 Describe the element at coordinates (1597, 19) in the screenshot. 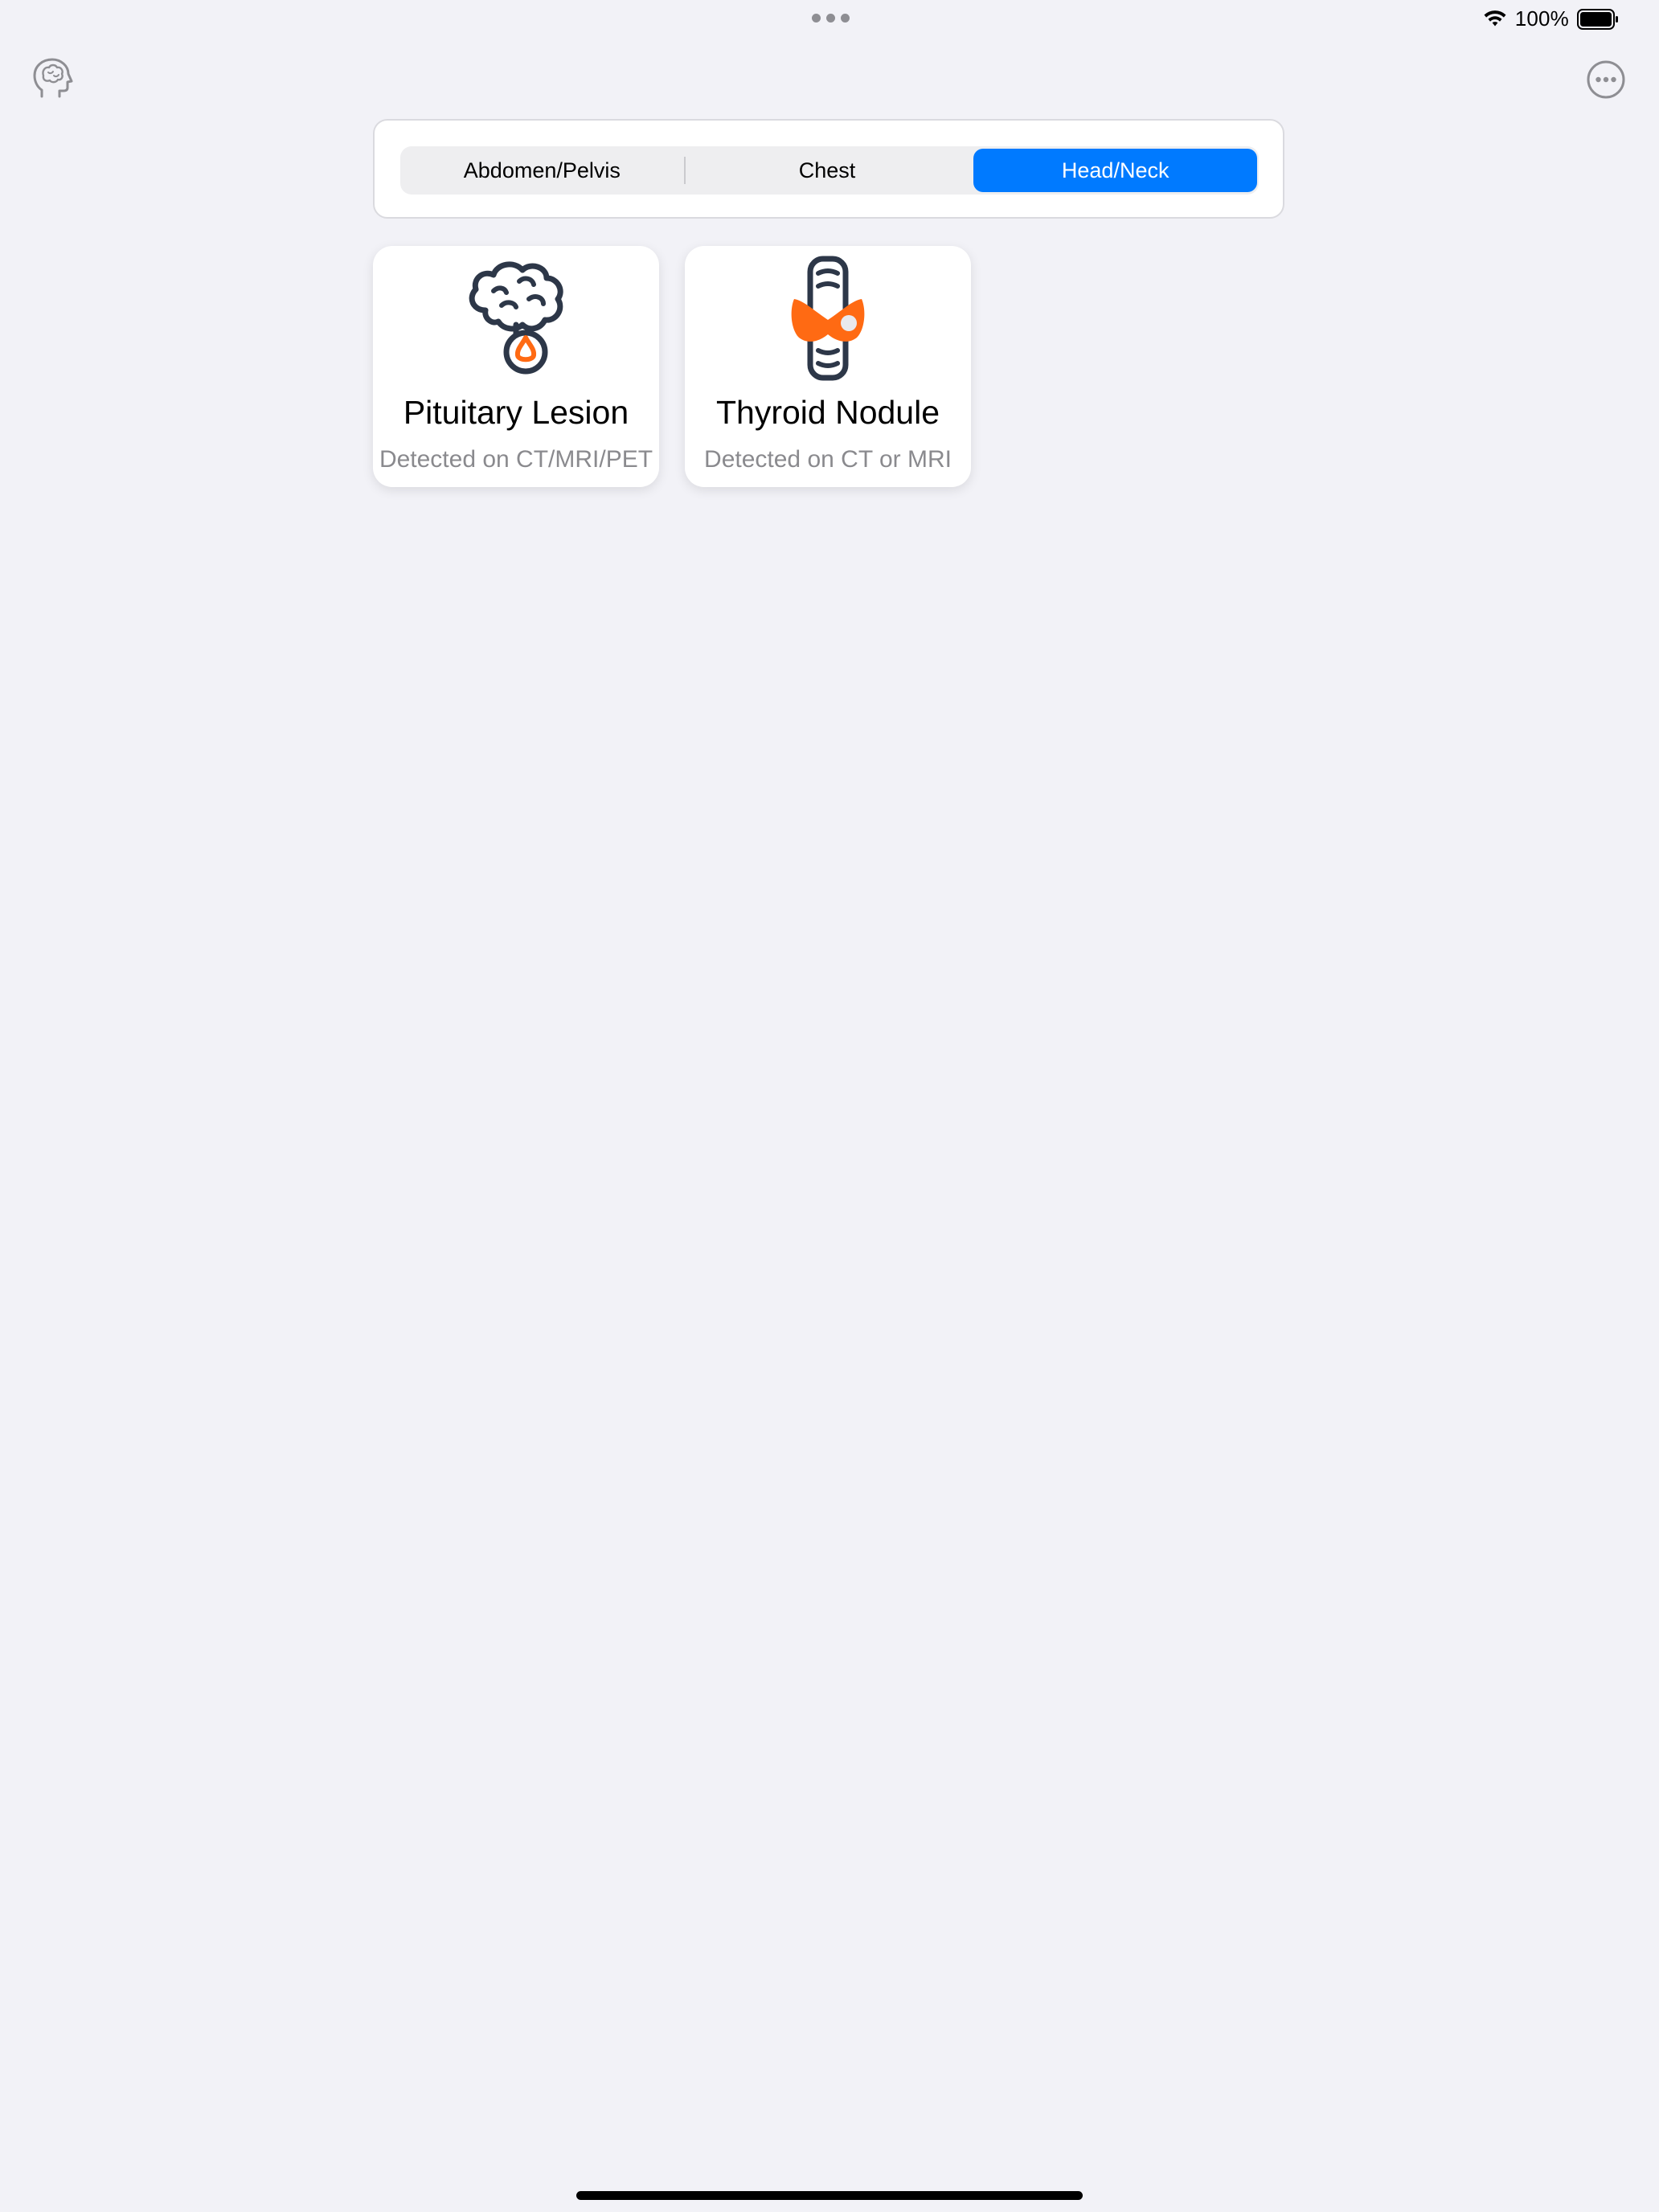

I see `battery-icon` at that location.